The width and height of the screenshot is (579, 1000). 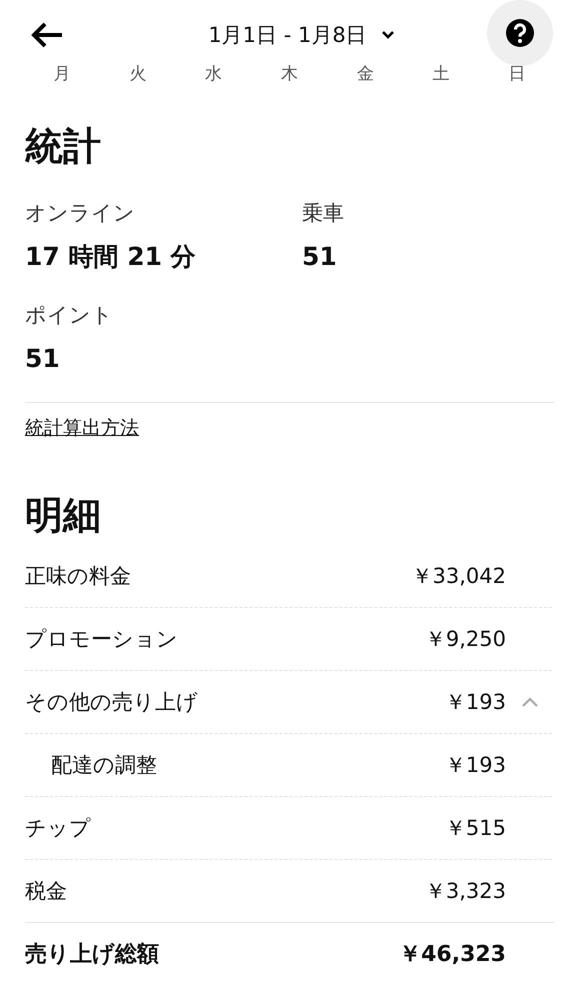 I want to click on line-item-amount: ￥3,323, so click(x=465, y=891).